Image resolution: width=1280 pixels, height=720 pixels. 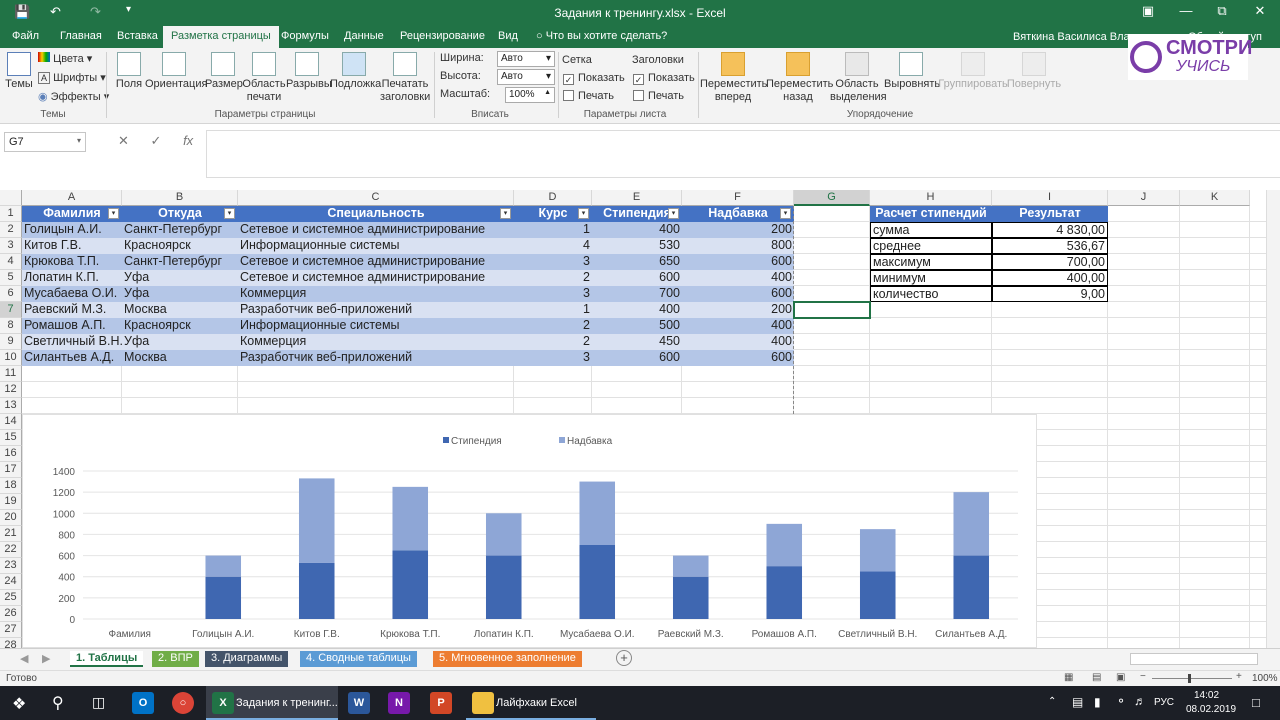 I want to click on sheet-tab-4: 4. Сводные таблицы, so click(x=358, y=659).